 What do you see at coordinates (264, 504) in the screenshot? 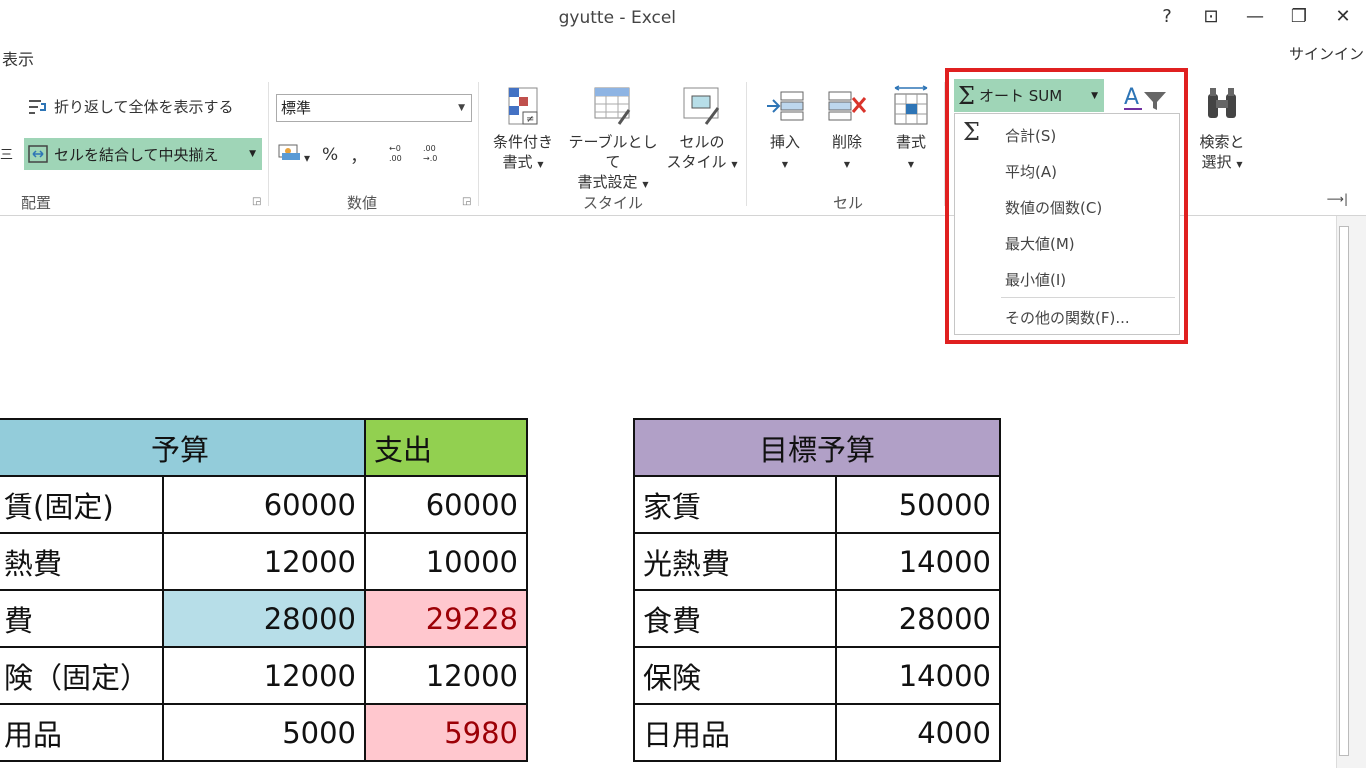
I see `budget-cell: 60000` at bounding box center [264, 504].